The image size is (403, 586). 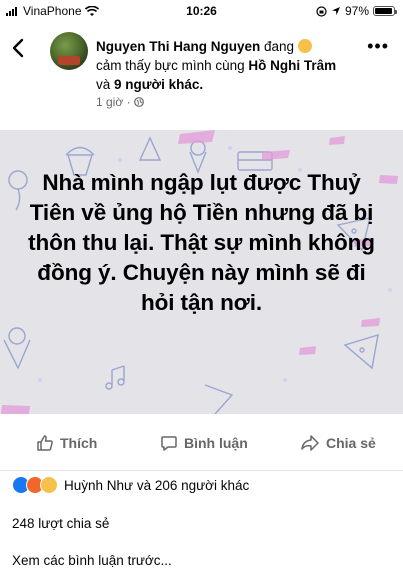 I want to click on comment-label: Bình luận, so click(x=216, y=443).